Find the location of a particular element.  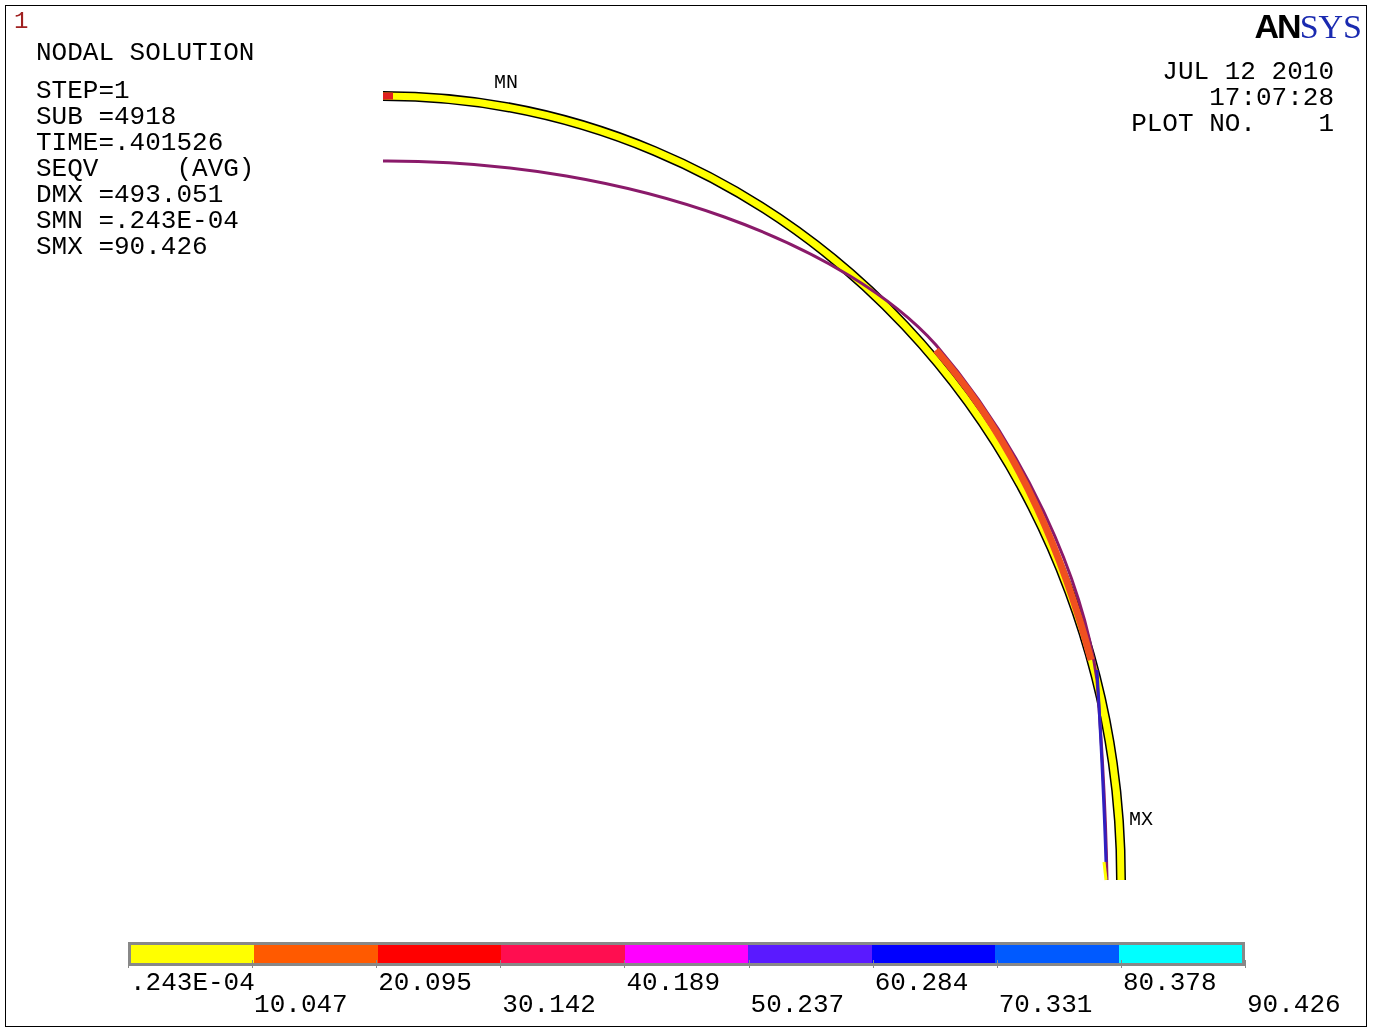

info-line: STEP=1 is located at coordinates (83, 91).